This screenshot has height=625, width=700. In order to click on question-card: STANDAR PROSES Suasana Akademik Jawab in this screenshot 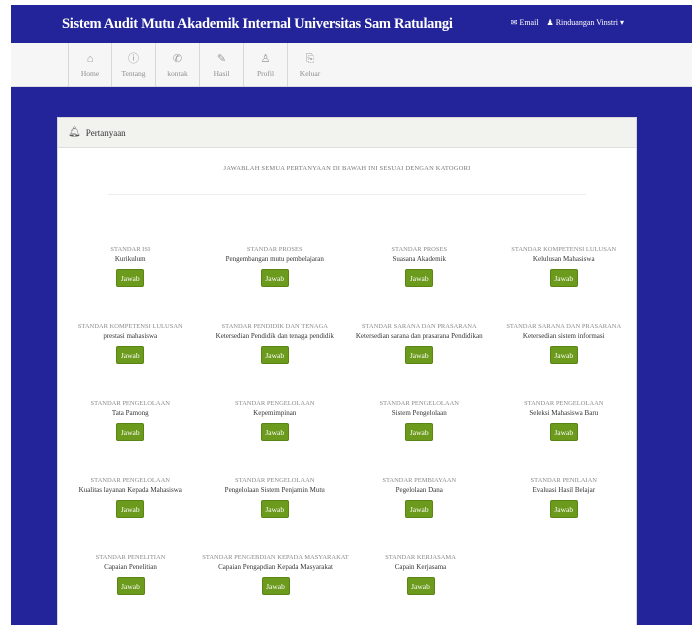, I will do `click(419, 283)`.